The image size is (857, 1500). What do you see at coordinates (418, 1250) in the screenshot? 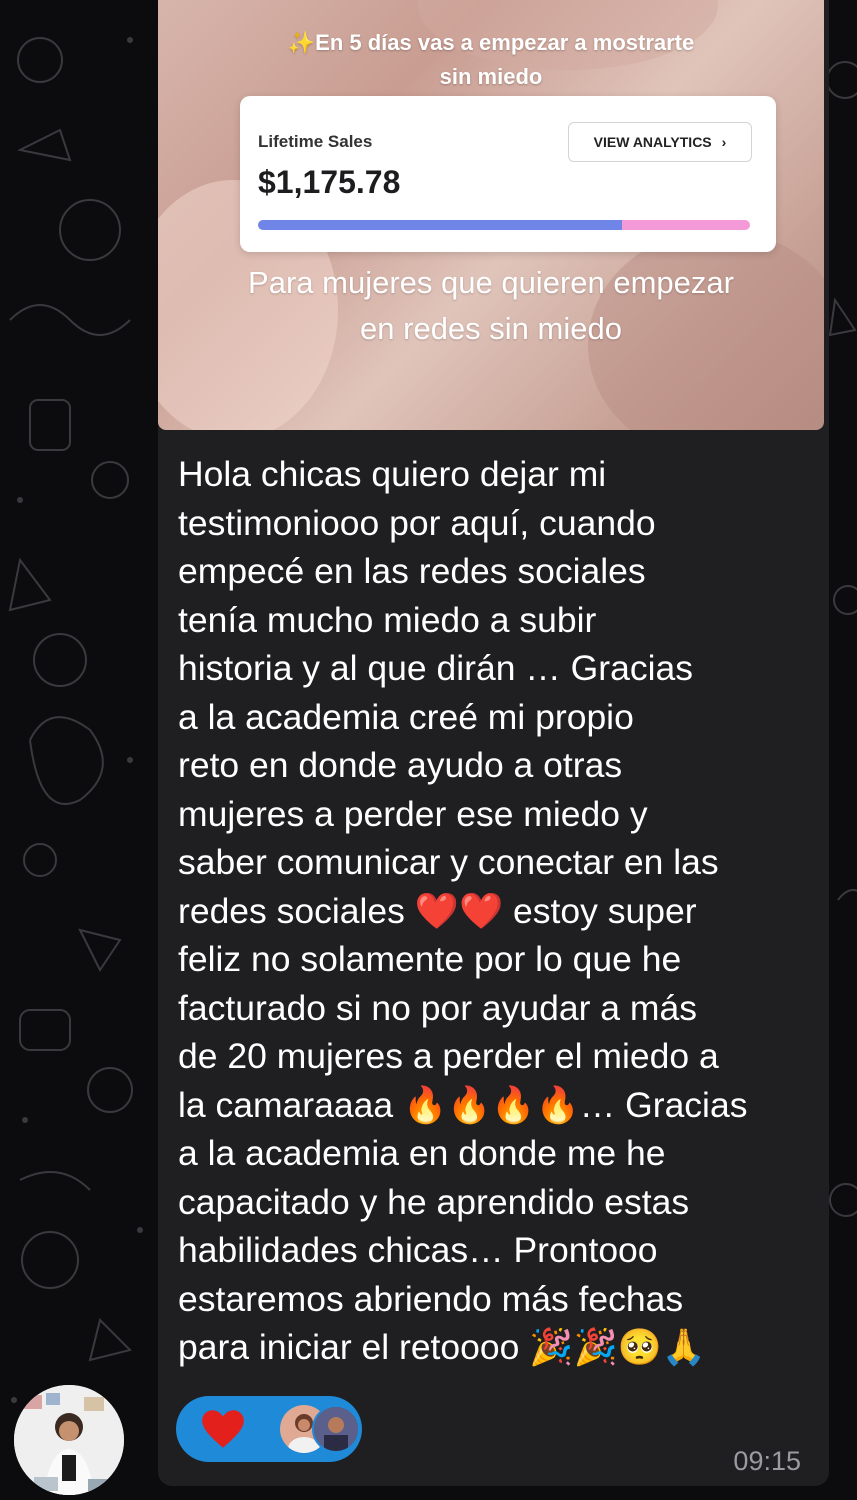
I see `message-line: habilidades chicas… Prontooo` at bounding box center [418, 1250].